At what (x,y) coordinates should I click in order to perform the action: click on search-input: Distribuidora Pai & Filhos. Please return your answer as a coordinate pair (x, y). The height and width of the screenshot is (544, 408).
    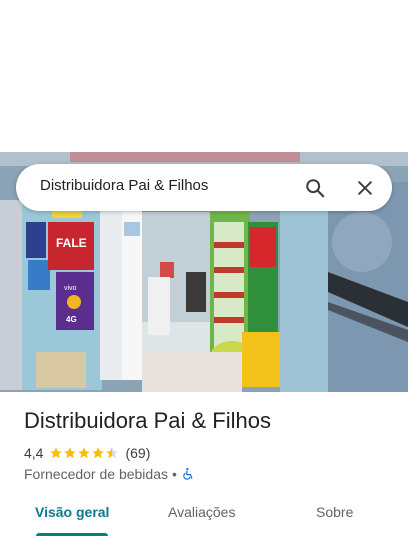
    Looking at the image, I should click on (124, 185).